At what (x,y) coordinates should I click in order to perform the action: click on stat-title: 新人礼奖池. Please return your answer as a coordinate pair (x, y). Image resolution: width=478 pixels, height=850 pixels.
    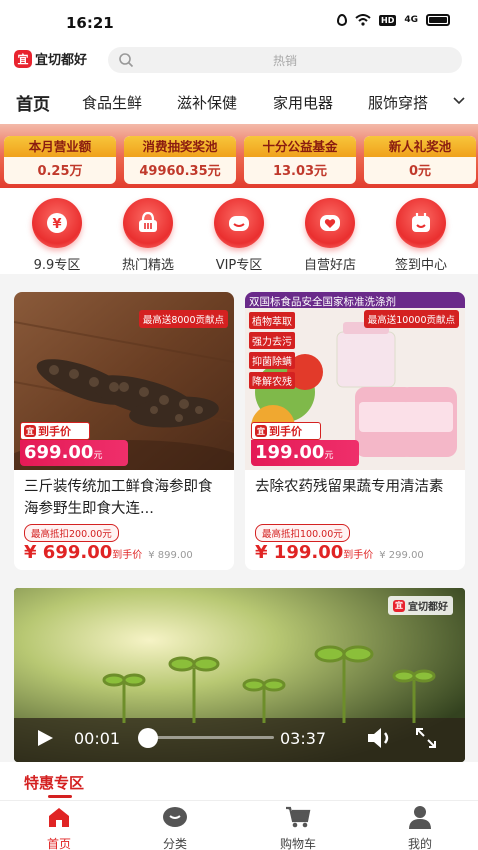
    Looking at the image, I should click on (420, 146).